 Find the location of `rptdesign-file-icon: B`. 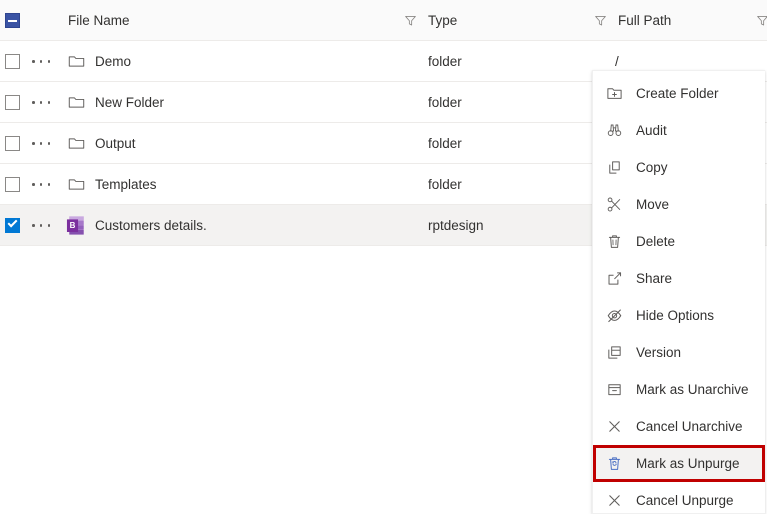

rptdesign-file-icon: B is located at coordinates (75, 225).